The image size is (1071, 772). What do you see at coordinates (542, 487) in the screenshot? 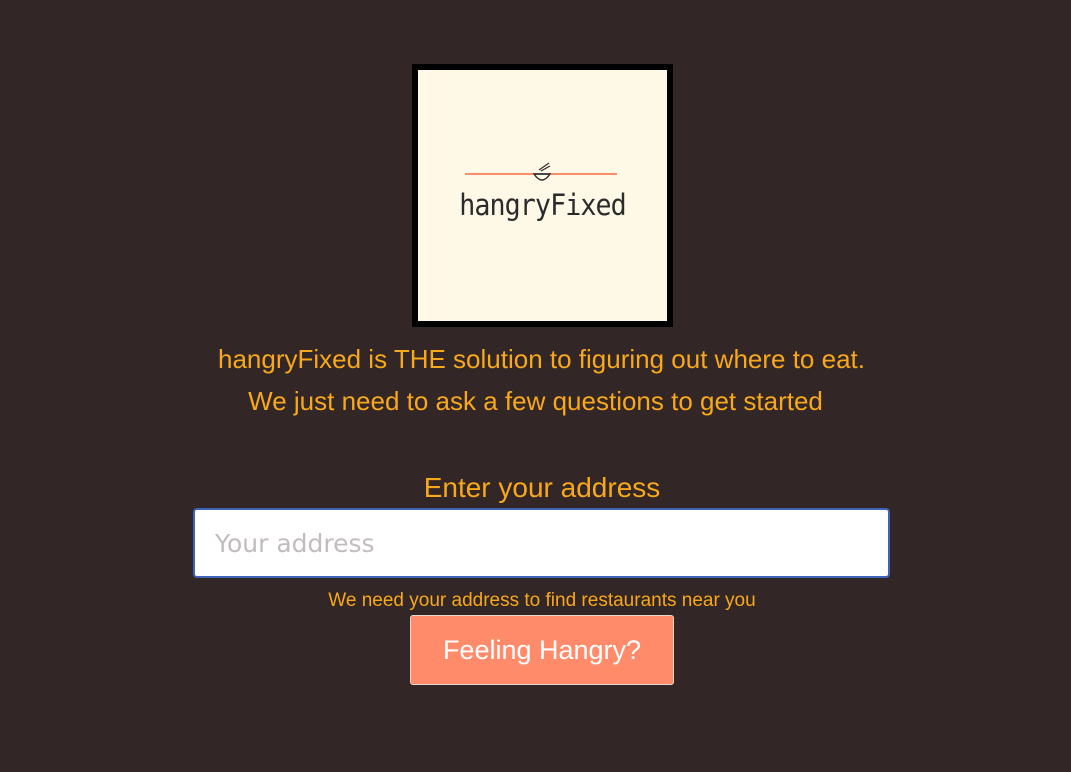
I see `address-label: Enter your address` at bounding box center [542, 487].